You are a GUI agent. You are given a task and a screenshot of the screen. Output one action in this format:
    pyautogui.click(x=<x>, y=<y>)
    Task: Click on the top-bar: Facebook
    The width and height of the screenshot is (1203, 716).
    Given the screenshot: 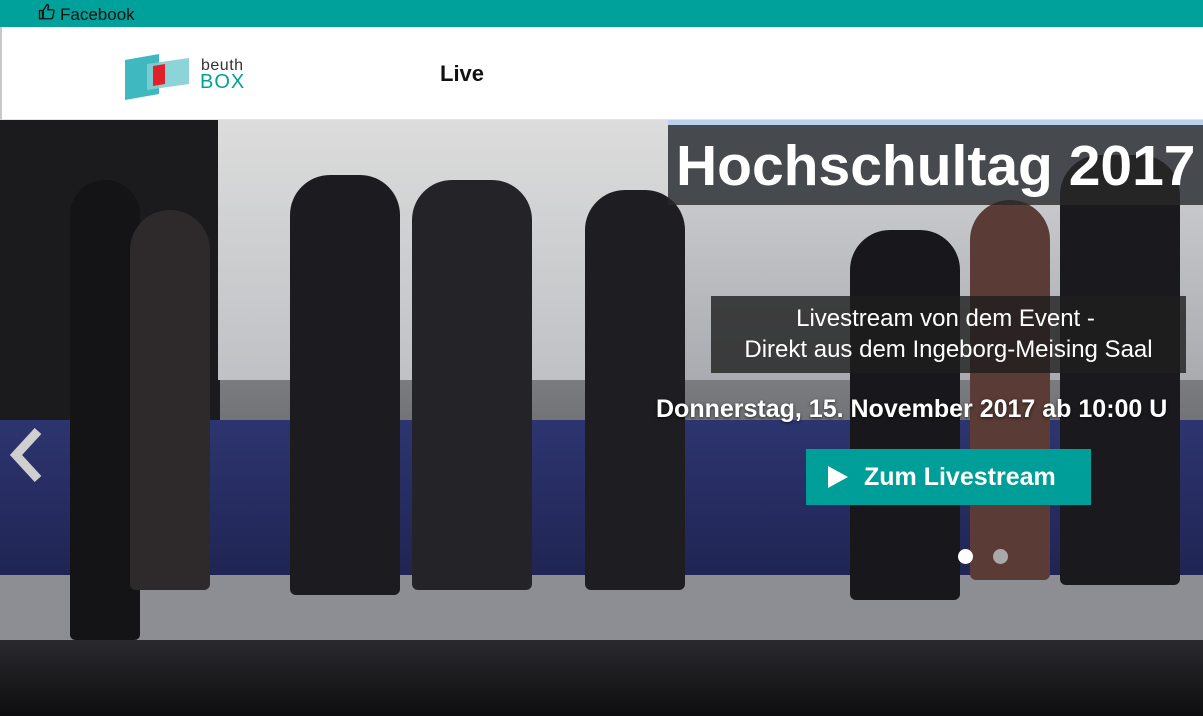 What is the action you would take?
    pyautogui.click(x=601, y=13)
    